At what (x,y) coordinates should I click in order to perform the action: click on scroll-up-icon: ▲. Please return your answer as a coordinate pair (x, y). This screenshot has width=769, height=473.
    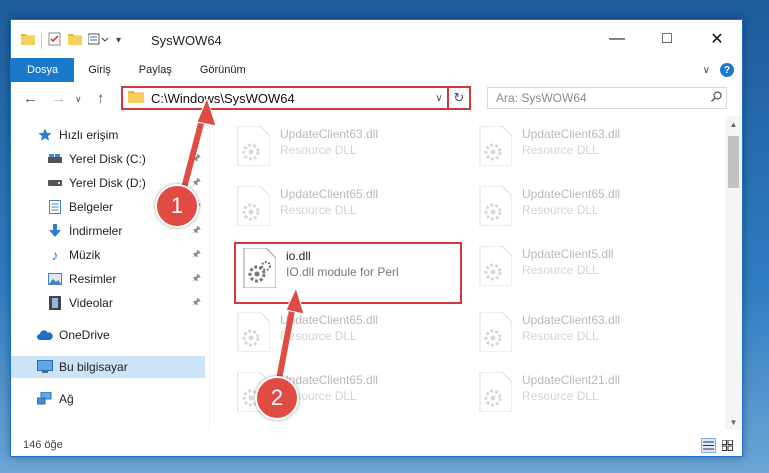
    Looking at the image, I should click on (733, 124).